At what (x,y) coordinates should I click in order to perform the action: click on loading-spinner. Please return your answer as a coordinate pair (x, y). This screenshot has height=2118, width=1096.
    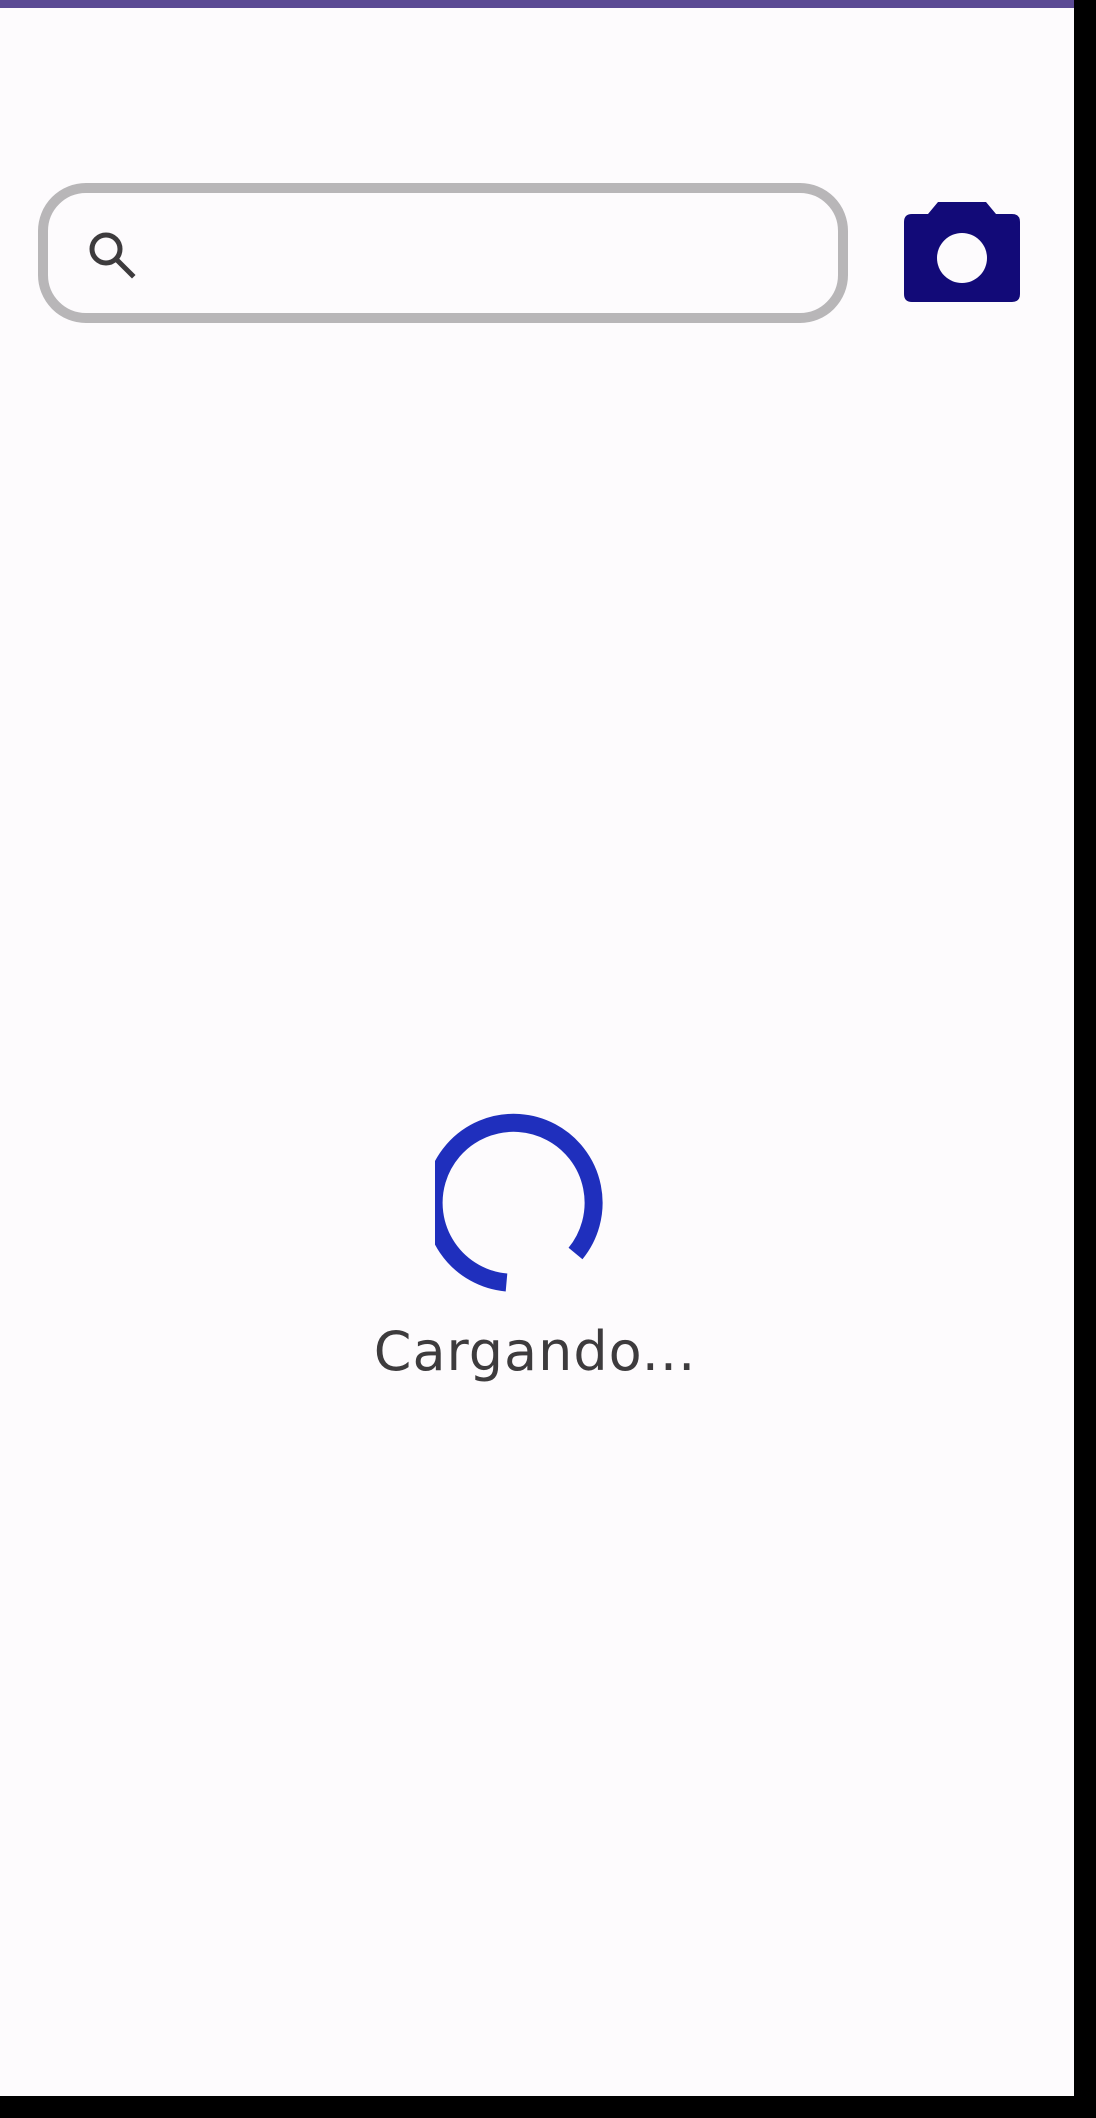
    Looking at the image, I should click on (519, 1202).